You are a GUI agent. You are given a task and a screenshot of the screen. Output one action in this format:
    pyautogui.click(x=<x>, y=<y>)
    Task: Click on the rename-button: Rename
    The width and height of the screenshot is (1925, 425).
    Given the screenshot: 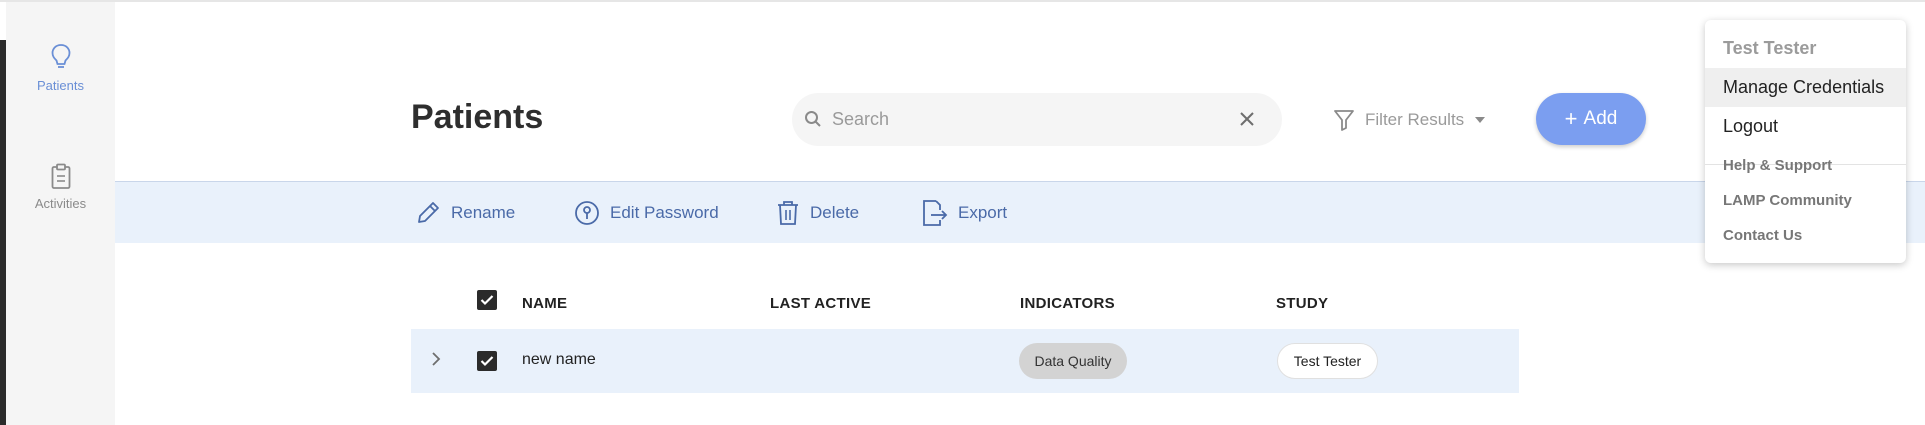 What is the action you would take?
    pyautogui.click(x=465, y=213)
    